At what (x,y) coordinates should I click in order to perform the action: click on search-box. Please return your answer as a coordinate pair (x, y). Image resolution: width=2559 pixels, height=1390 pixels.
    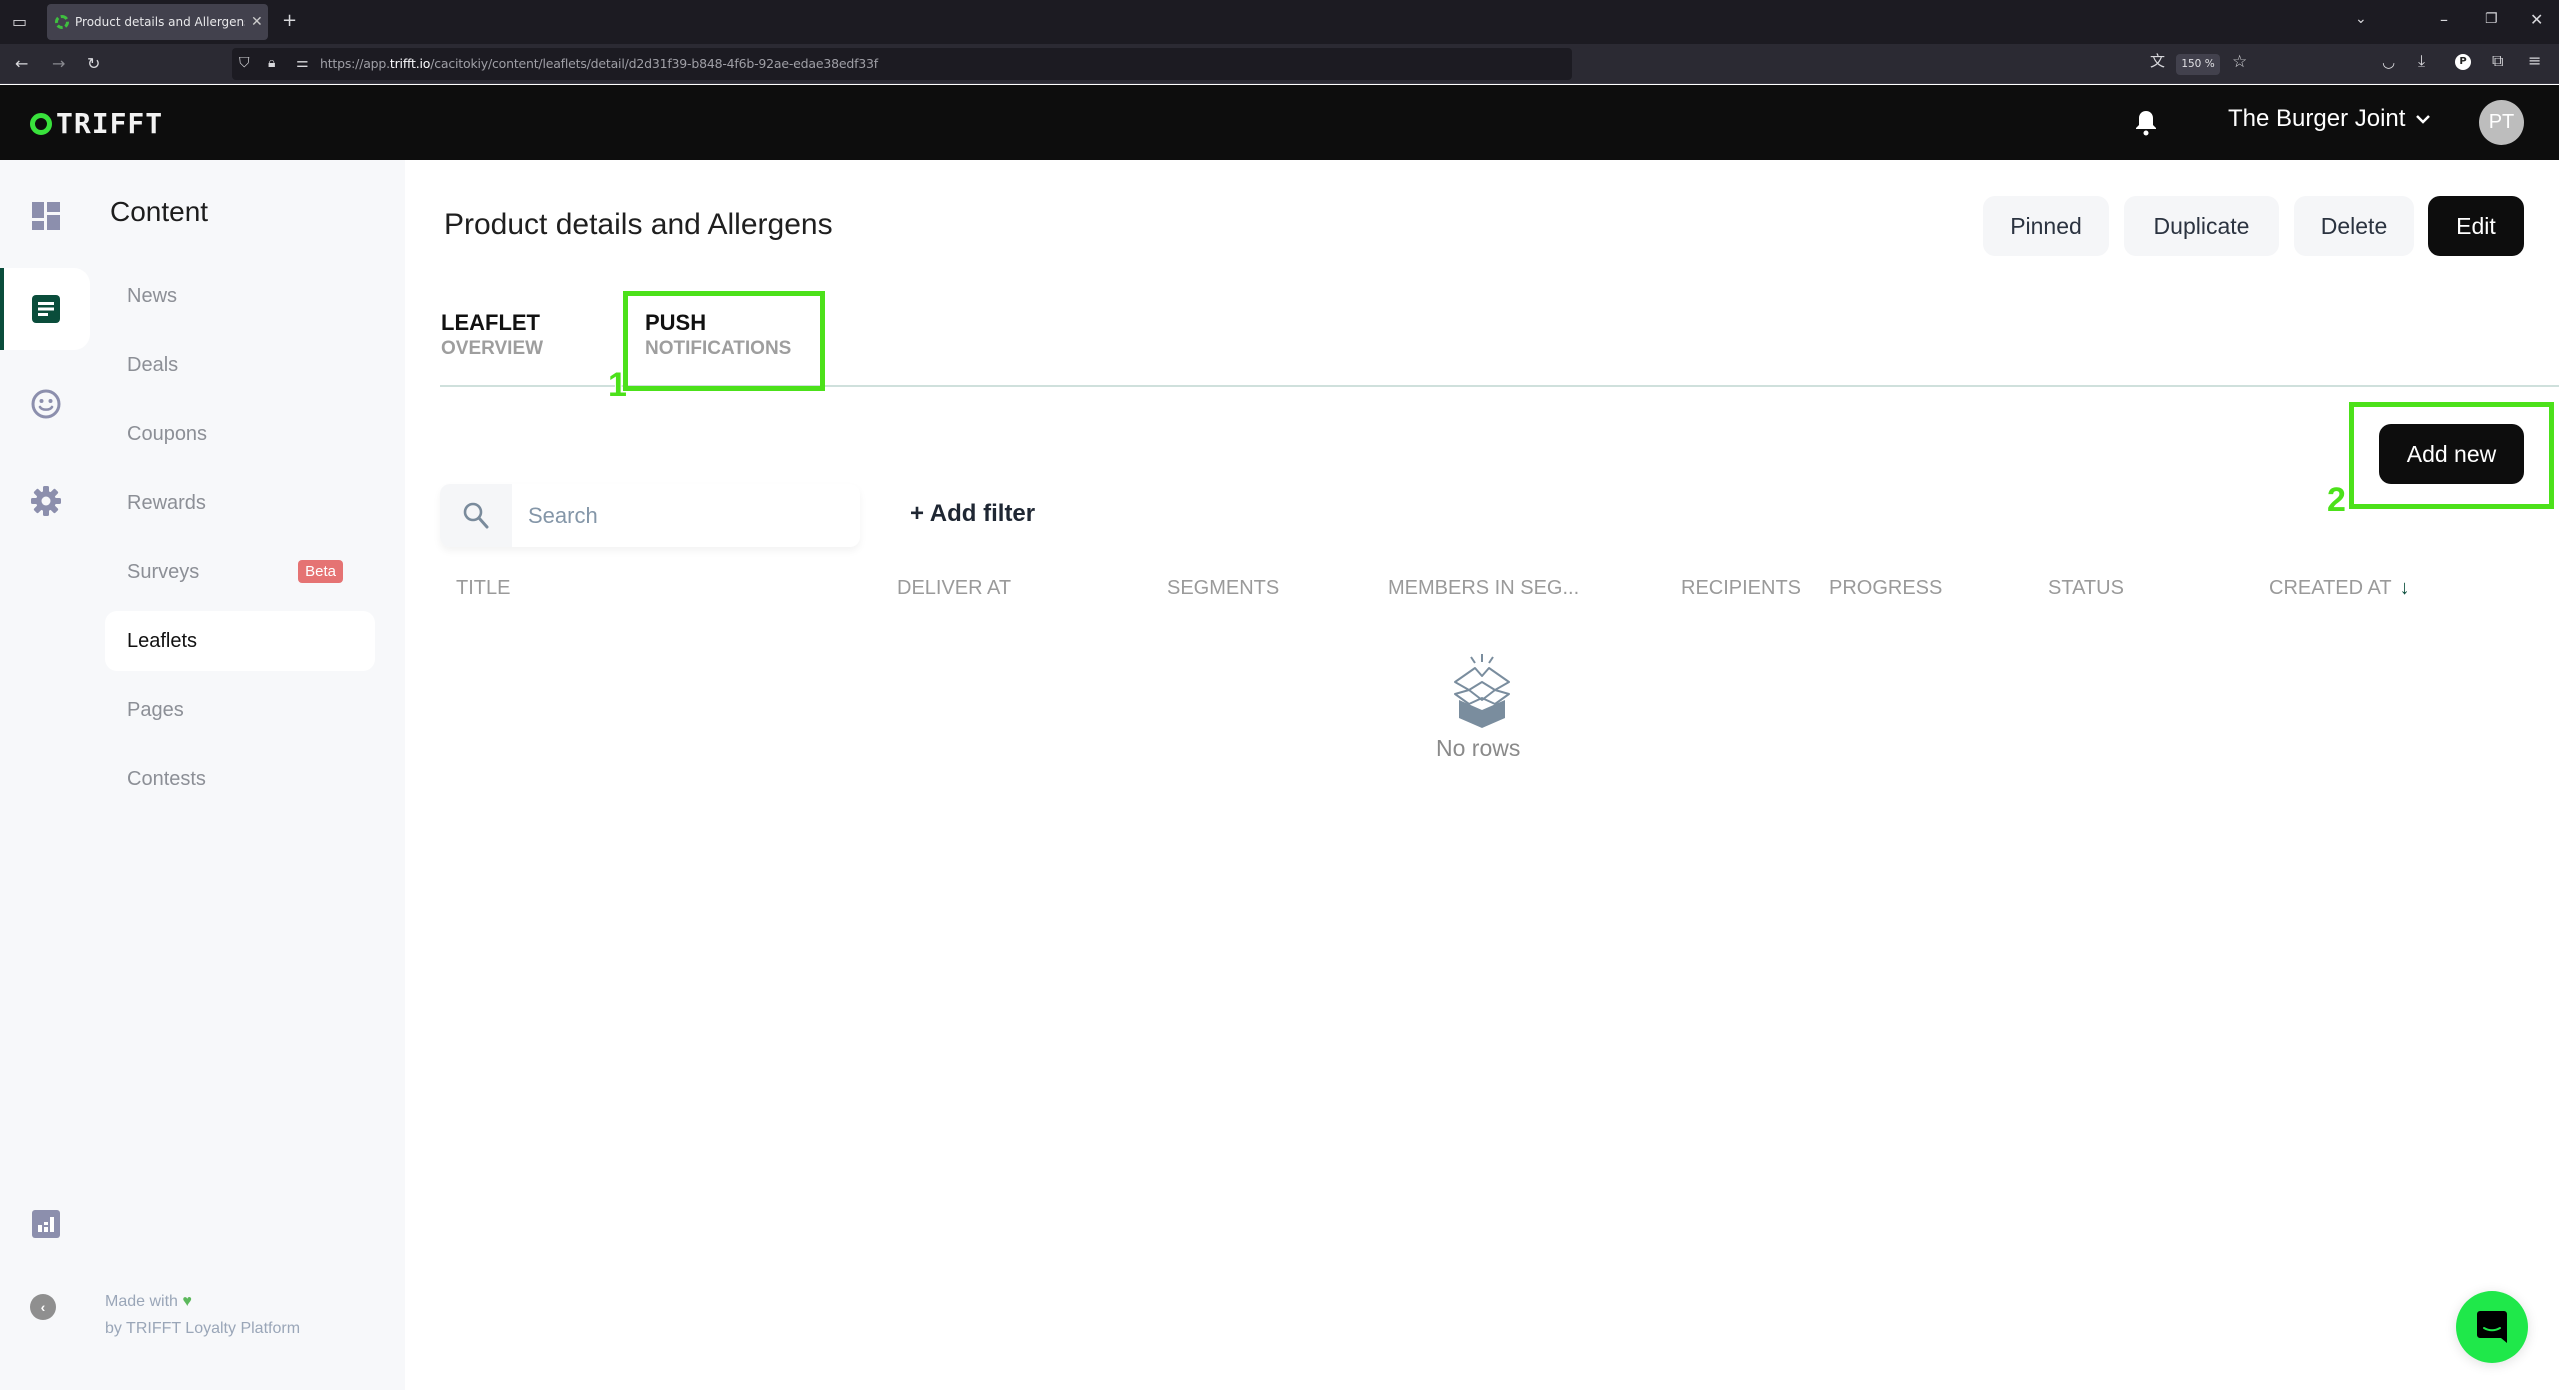
    Looking at the image, I should click on (650, 515).